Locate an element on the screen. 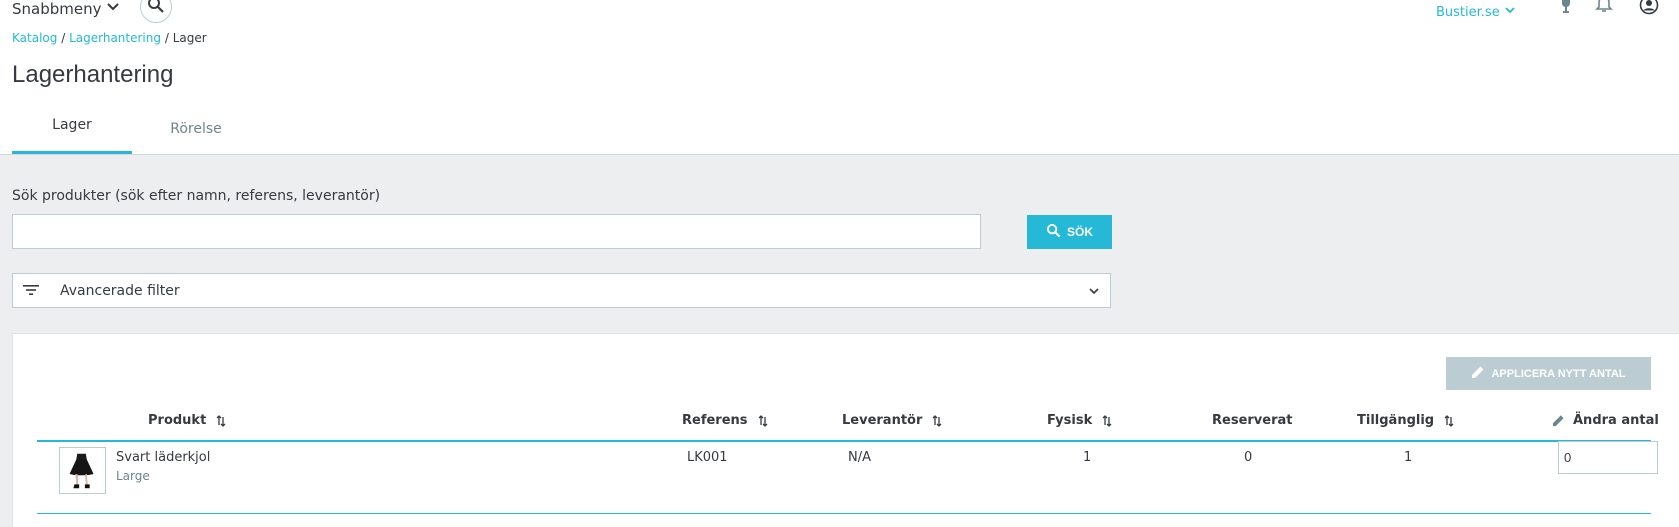 Image resolution: width=1679 pixels, height=527 pixels. column-header-edit-quantity: Ändra antal is located at coordinates (1605, 420).